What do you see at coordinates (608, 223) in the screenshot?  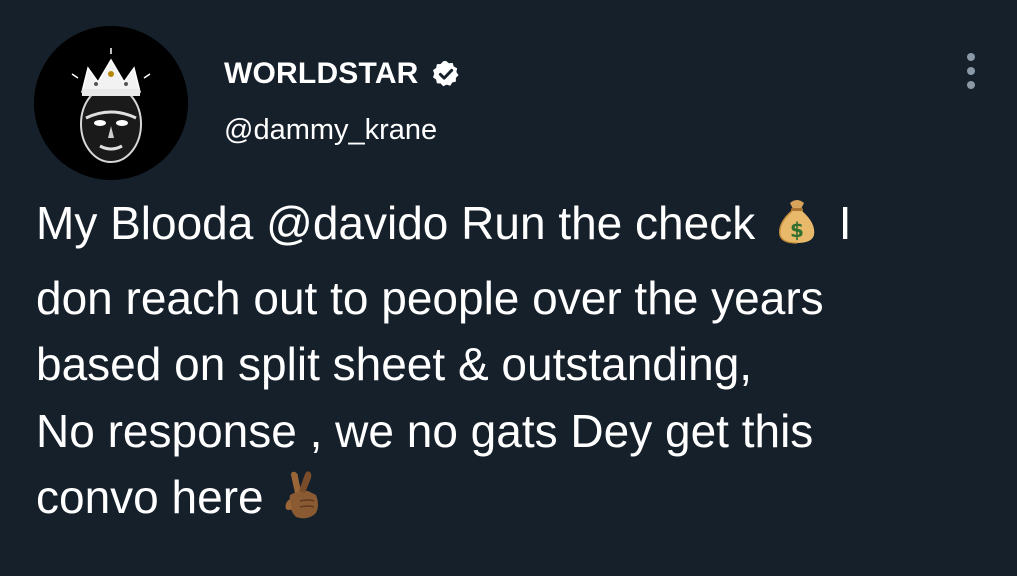 I see `tweet-text-segment: Run the check` at bounding box center [608, 223].